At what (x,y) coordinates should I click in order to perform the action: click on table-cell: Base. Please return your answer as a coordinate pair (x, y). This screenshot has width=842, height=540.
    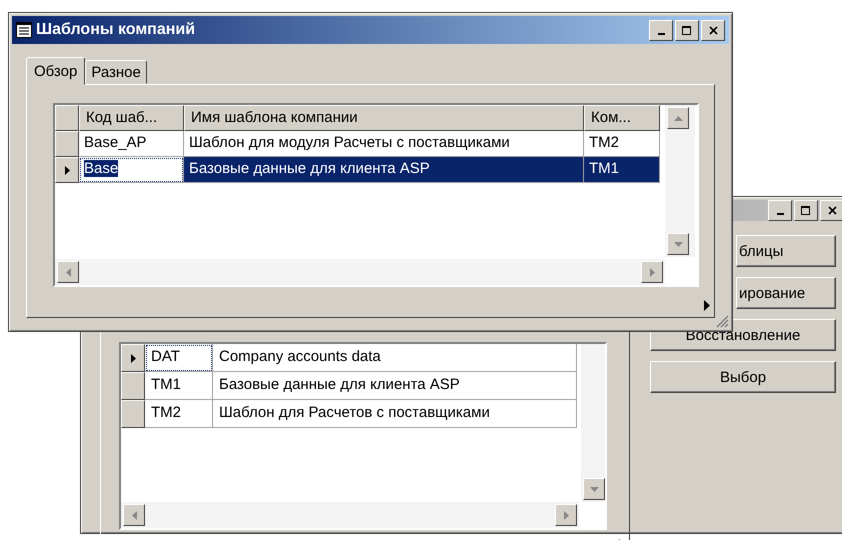
    Looking at the image, I should click on (131, 170).